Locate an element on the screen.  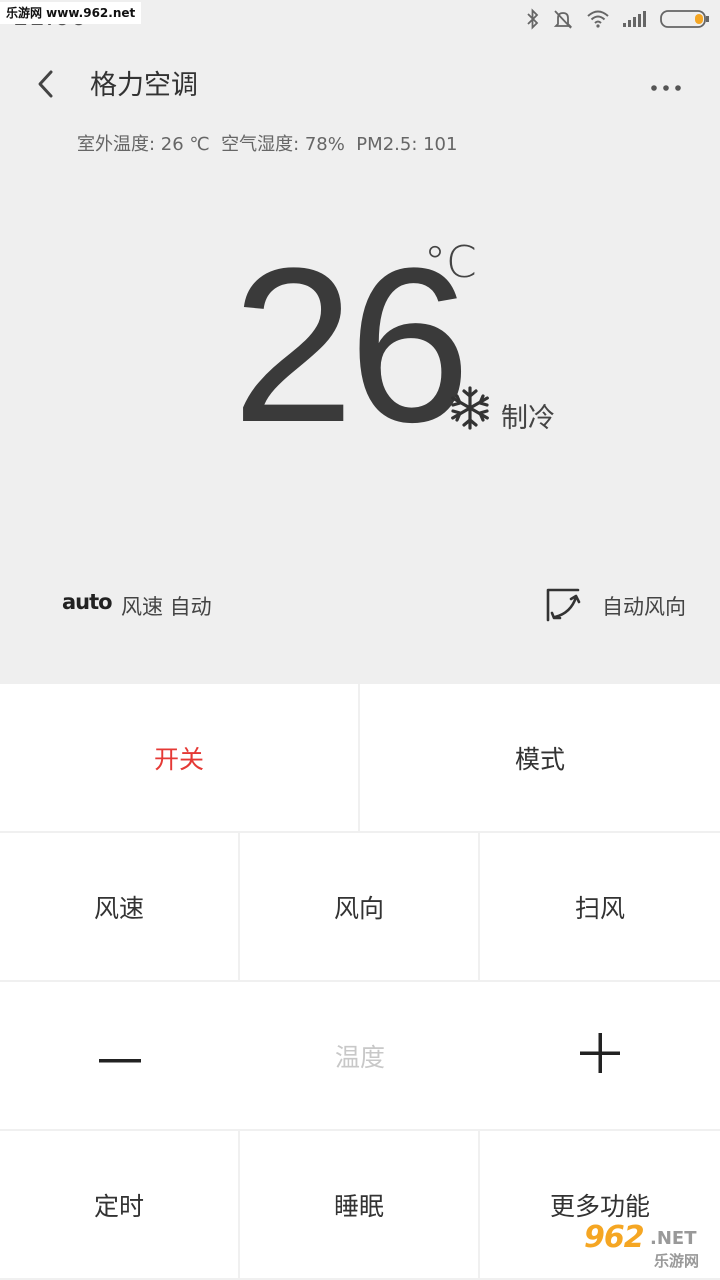
more-functions-label: 更多功能 is located at coordinates (599, 1206).